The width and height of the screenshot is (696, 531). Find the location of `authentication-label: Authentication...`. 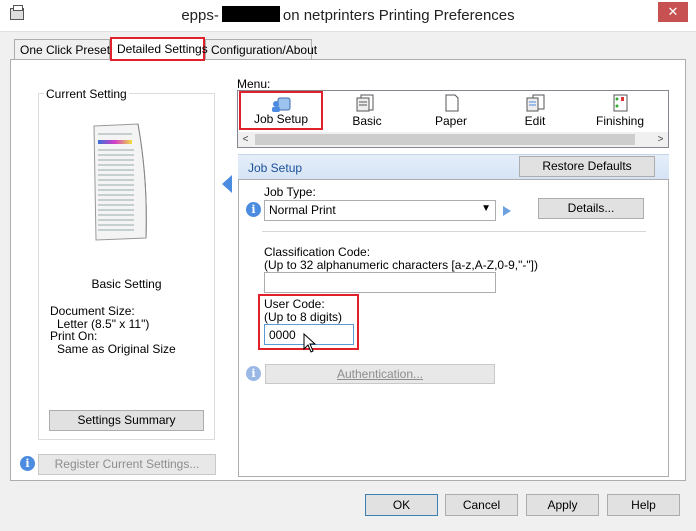

authentication-label: Authentication... is located at coordinates (380, 374).